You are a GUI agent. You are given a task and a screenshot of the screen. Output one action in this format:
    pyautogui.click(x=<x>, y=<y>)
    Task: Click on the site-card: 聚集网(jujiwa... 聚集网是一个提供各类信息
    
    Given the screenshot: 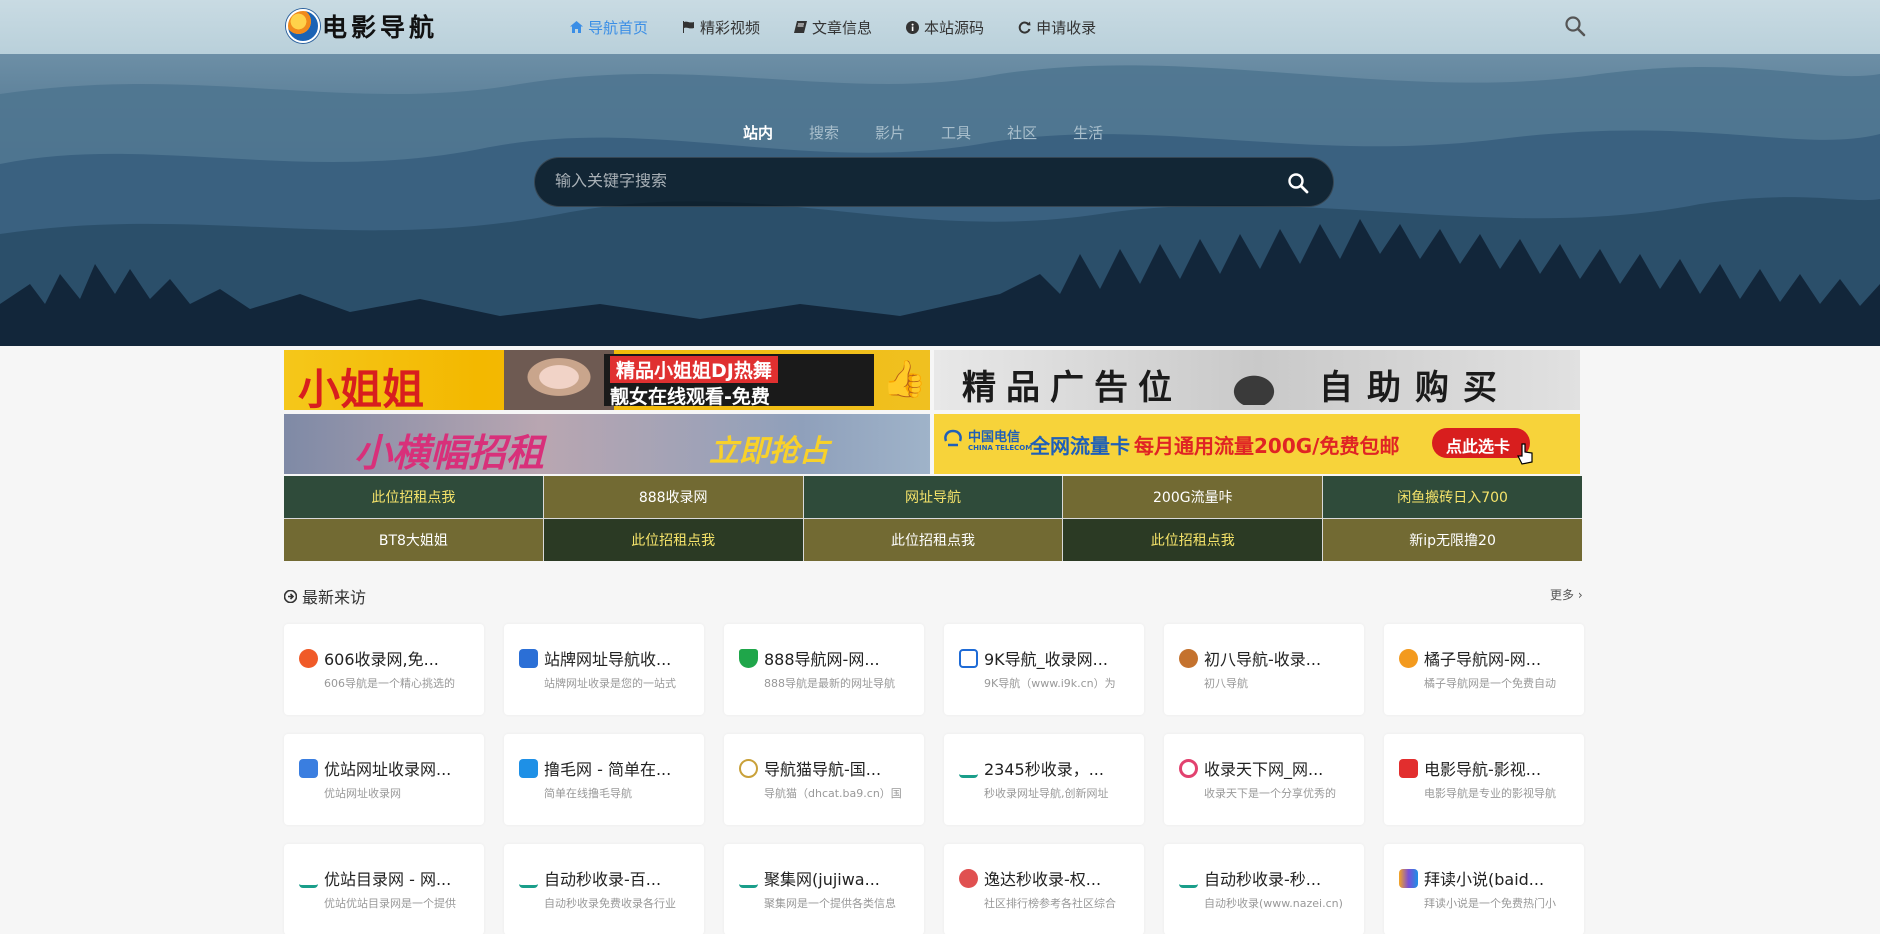 What is the action you would take?
    pyautogui.click(x=824, y=889)
    